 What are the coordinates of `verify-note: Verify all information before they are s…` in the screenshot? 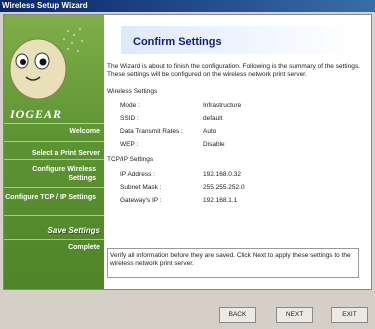 It's located at (233, 263).